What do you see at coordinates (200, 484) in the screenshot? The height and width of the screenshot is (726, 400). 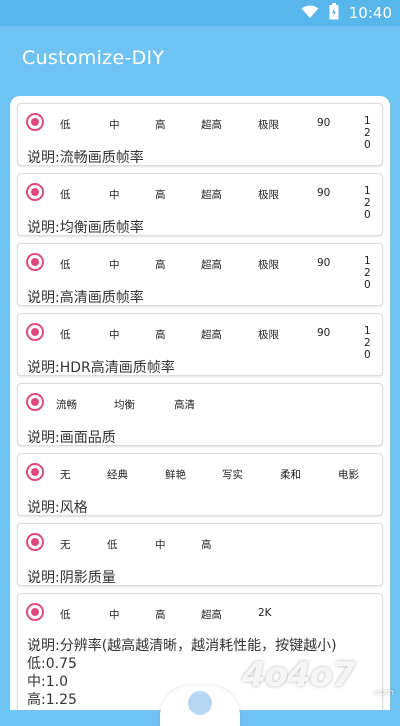 I see `setting-card-style: 无 经典 鲜艳 写实 柔和 电影 说明:风格` at bounding box center [200, 484].